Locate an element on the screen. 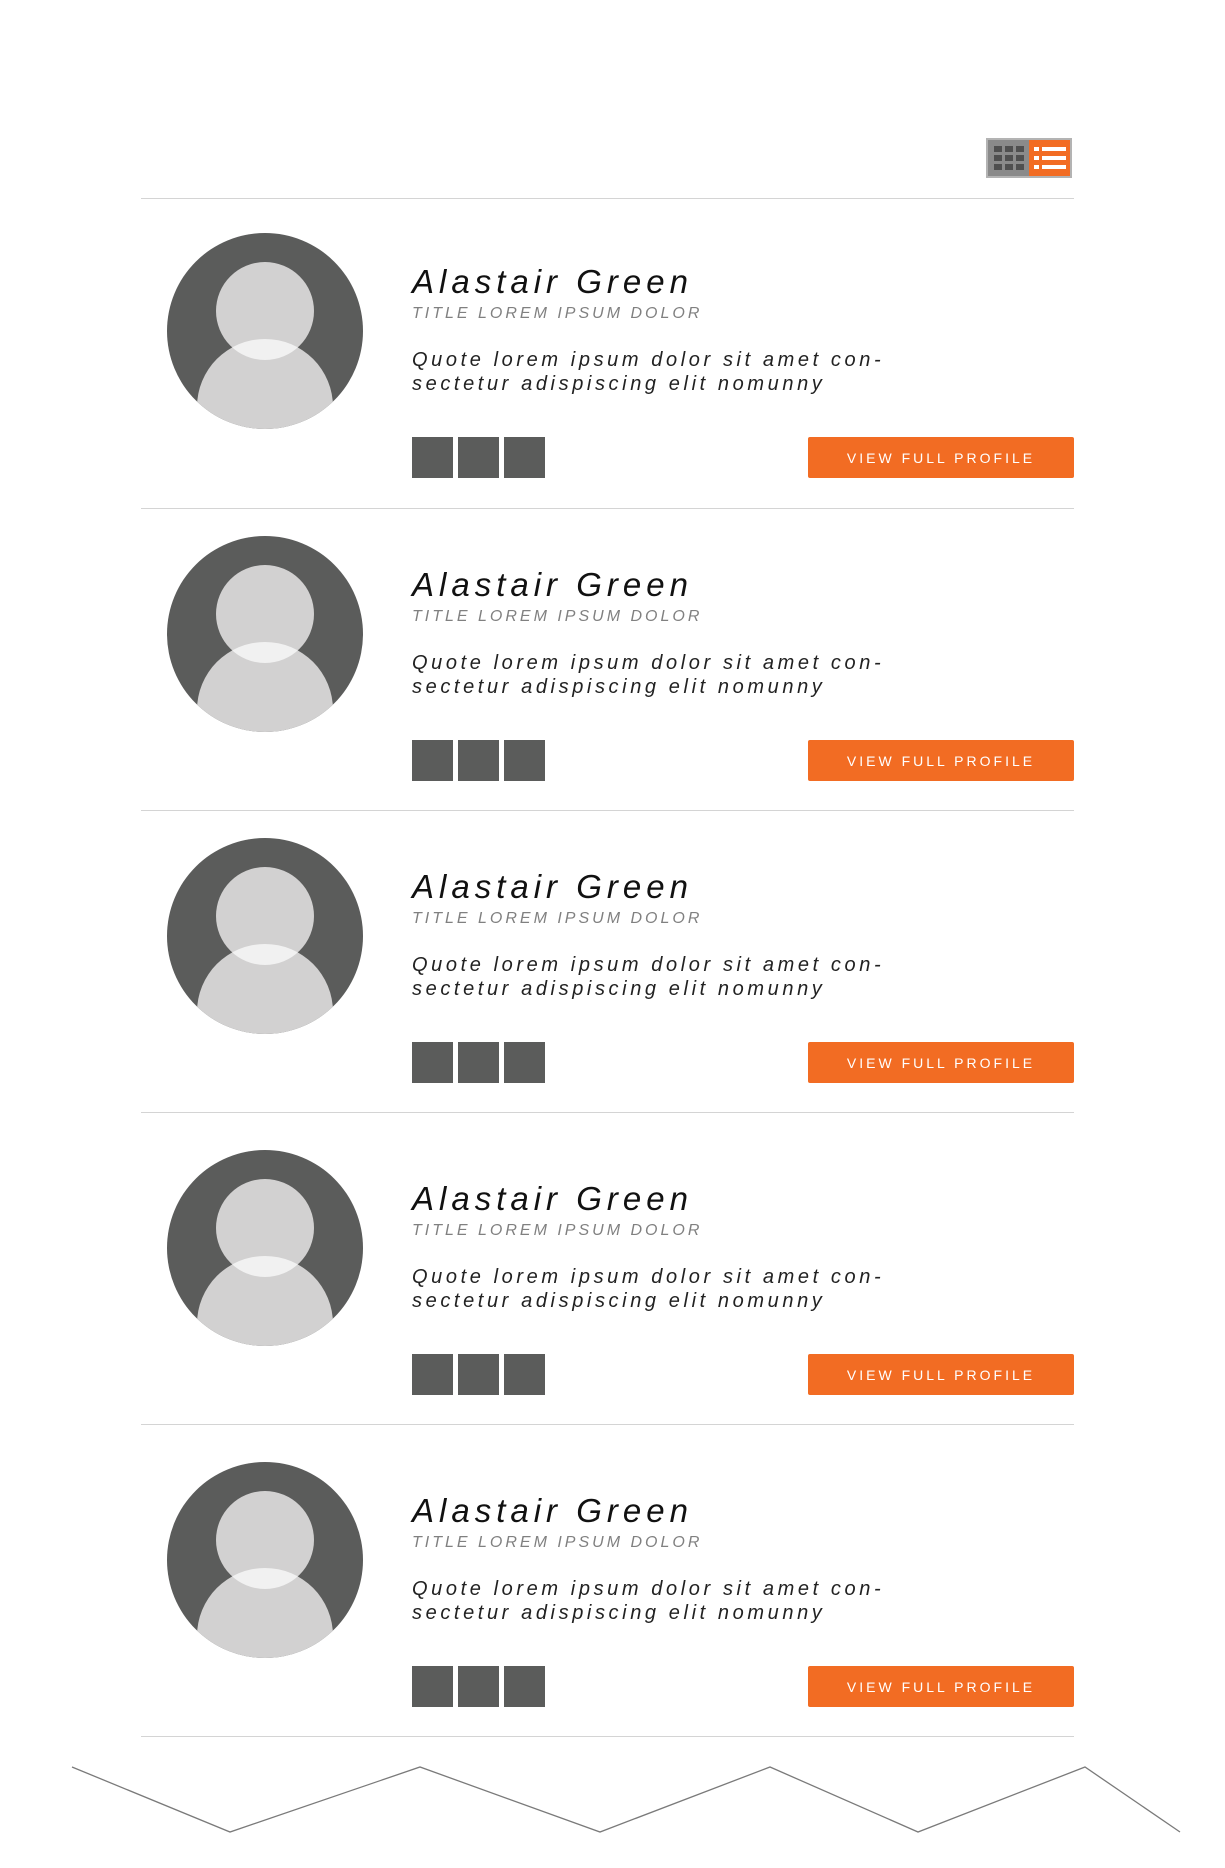  grid-view-button is located at coordinates (1008, 158).